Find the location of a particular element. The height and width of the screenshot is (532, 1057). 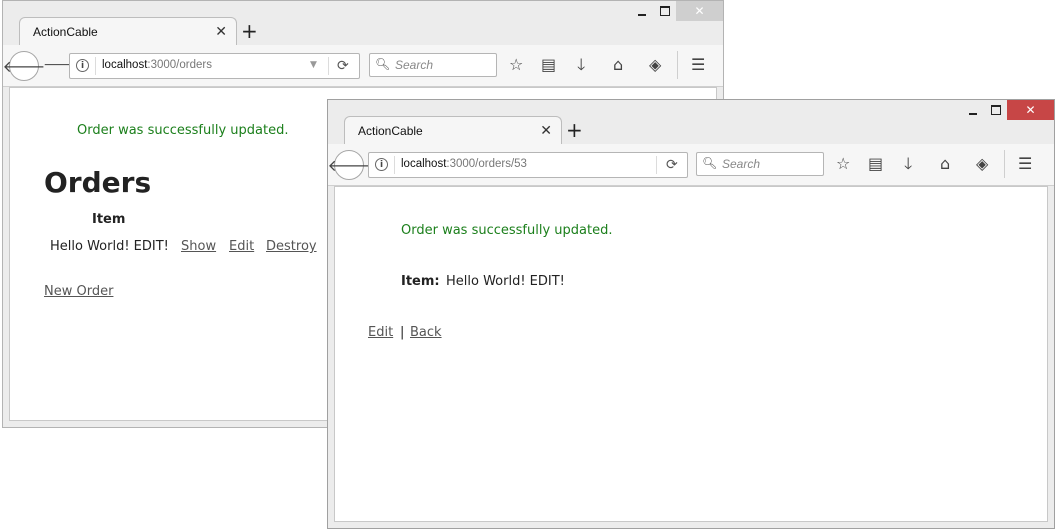

url-bar: i localhost:3000/orders ▼ ⟳ is located at coordinates (214, 66).